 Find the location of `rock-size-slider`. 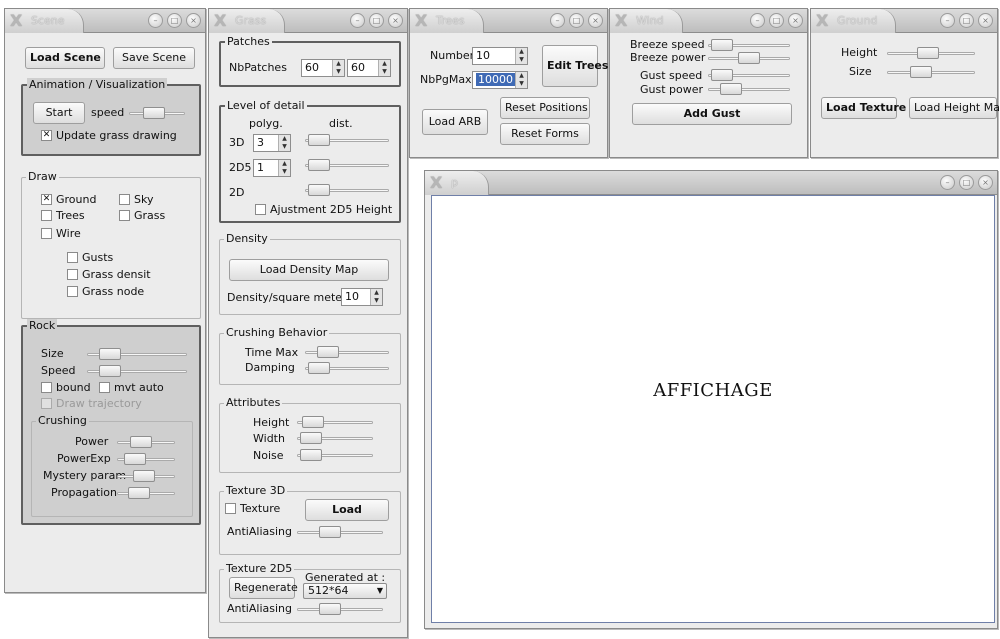

rock-size-slider is located at coordinates (137, 354).